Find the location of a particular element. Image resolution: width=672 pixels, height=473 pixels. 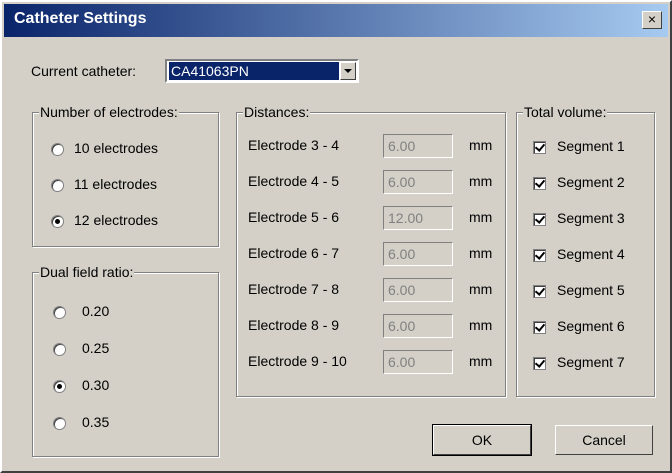

dual-field-radio-label: 0.35 is located at coordinates (96, 422).